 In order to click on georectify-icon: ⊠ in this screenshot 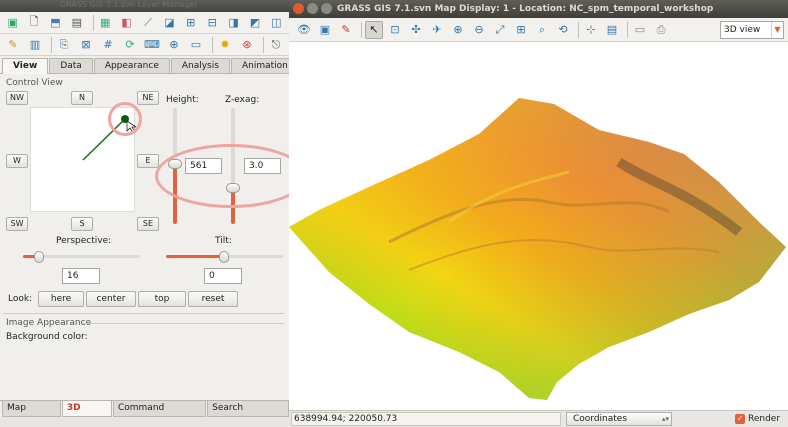, I will do `click(86, 45)`.